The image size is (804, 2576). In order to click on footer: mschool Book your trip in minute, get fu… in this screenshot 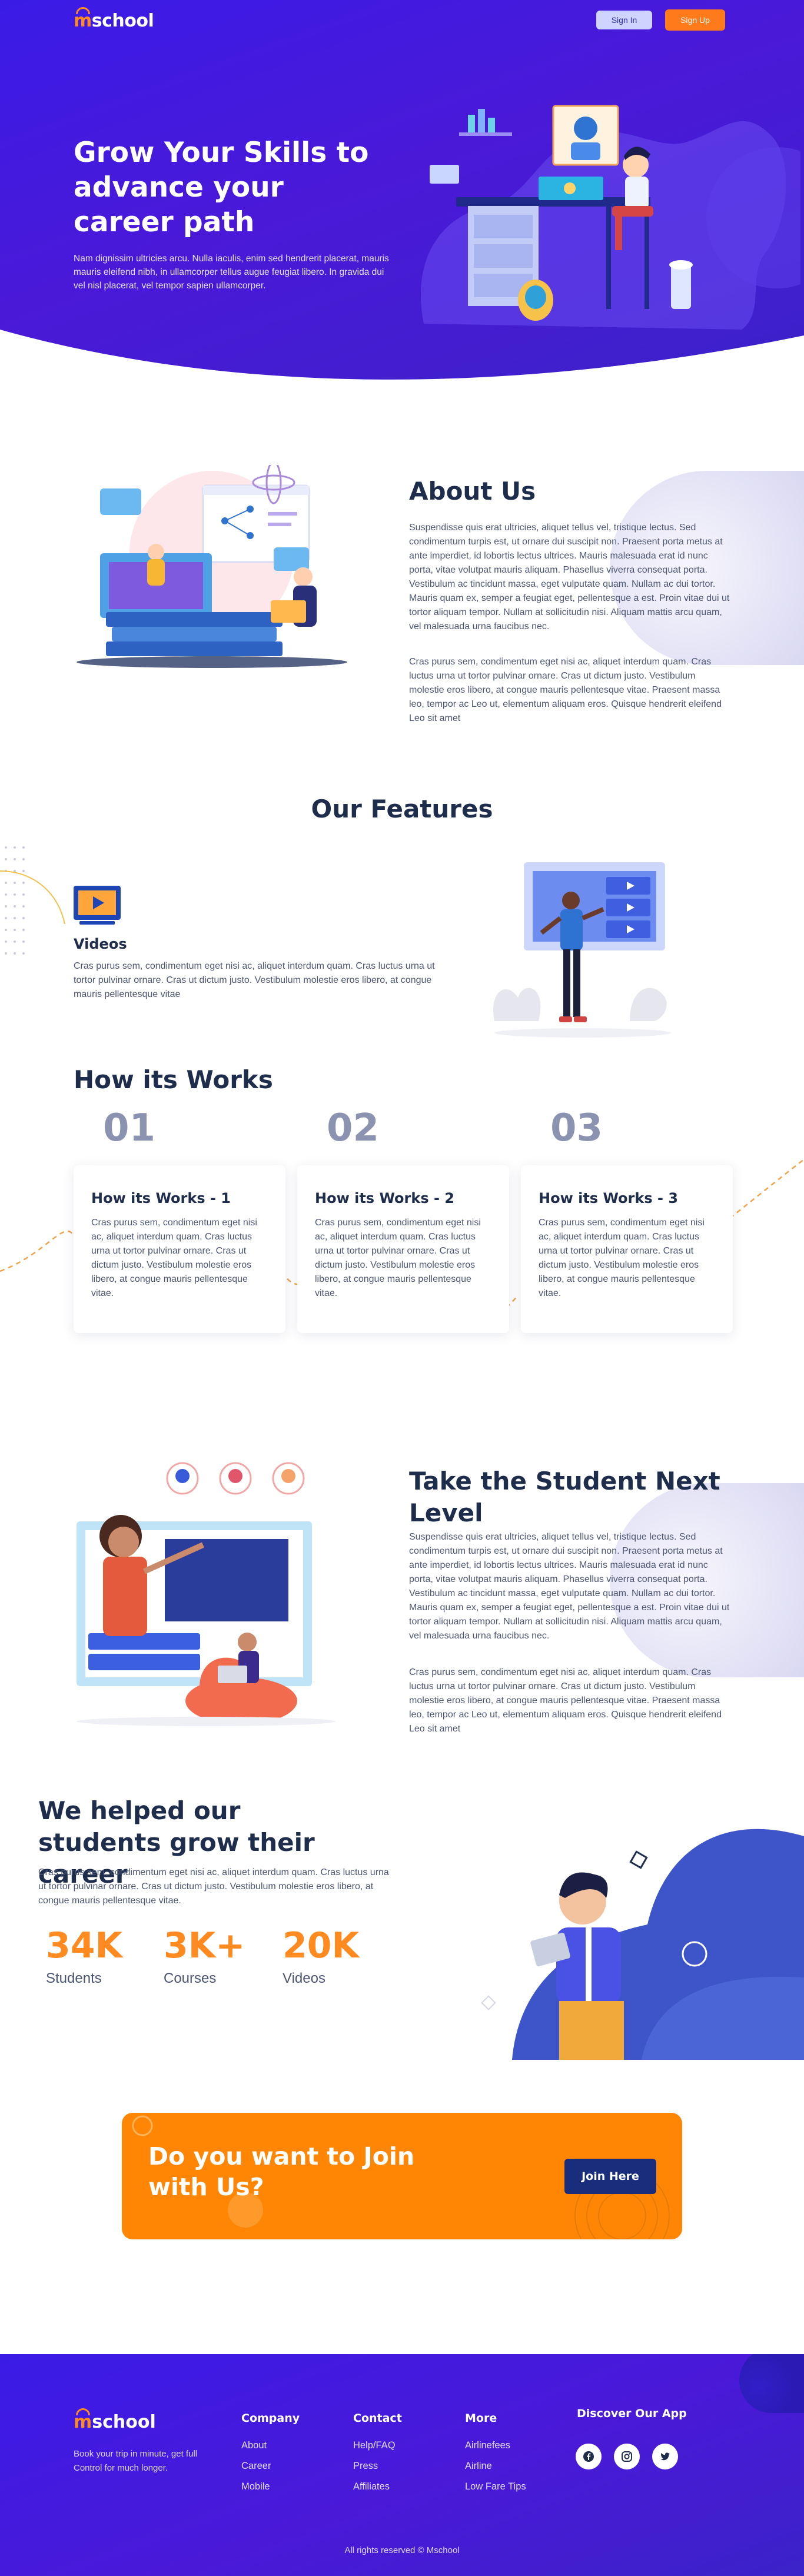, I will do `click(402, 2465)`.